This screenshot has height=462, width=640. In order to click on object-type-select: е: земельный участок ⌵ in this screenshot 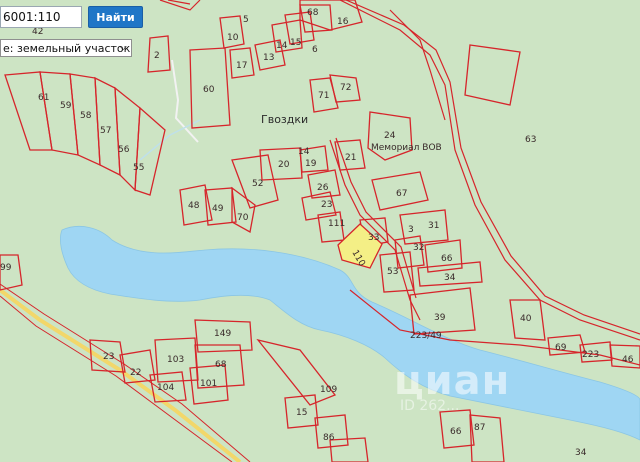, I will do `click(66, 48)`.